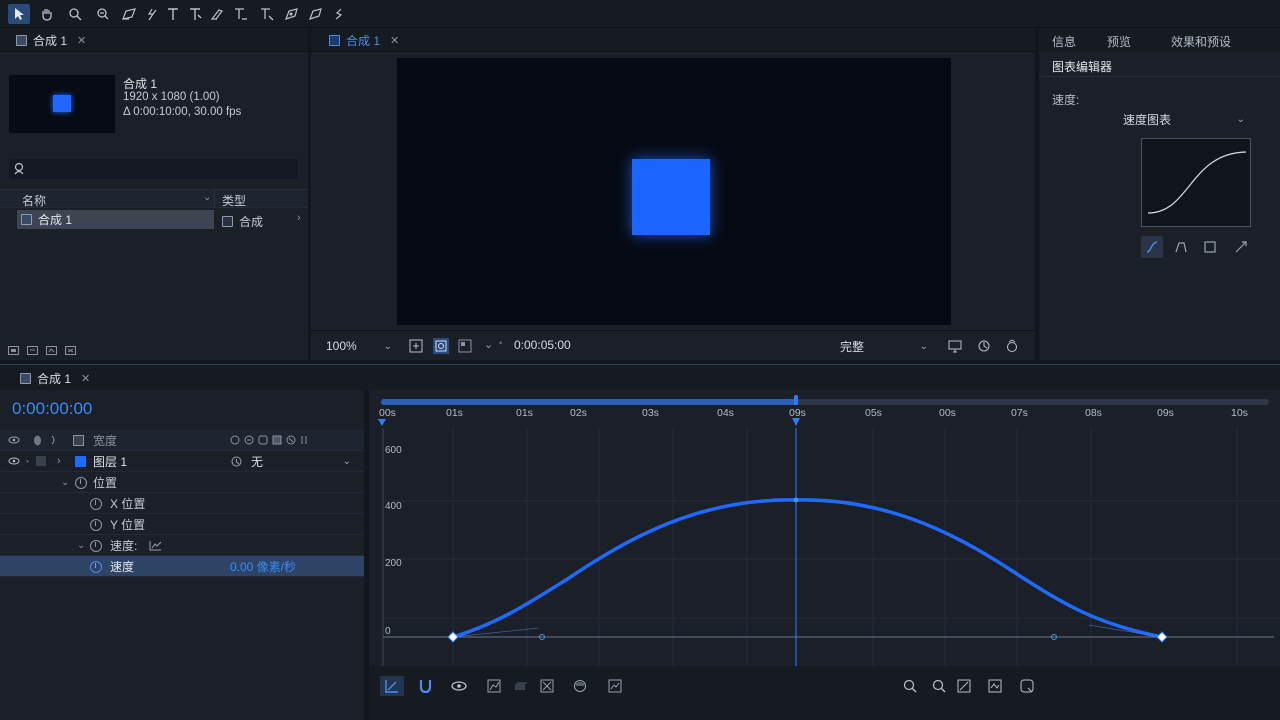  Describe the element at coordinates (51, 350) in the screenshot. I see `new-composition-icon` at that location.